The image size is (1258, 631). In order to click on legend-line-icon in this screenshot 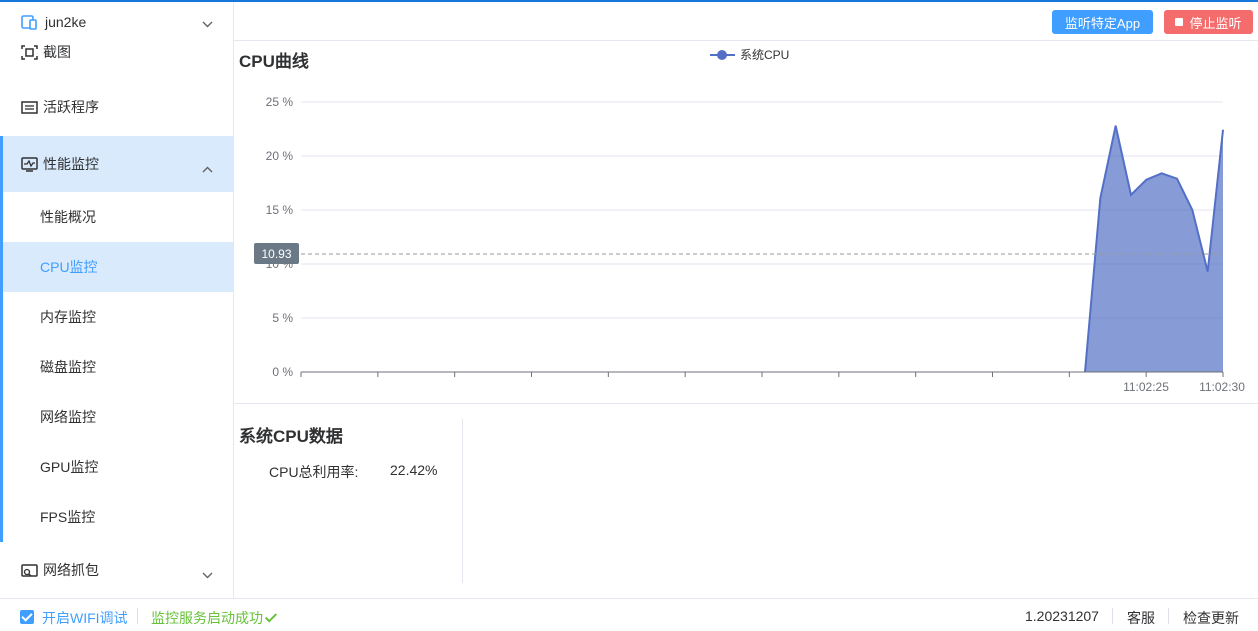, I will do `click(722, 55)`.